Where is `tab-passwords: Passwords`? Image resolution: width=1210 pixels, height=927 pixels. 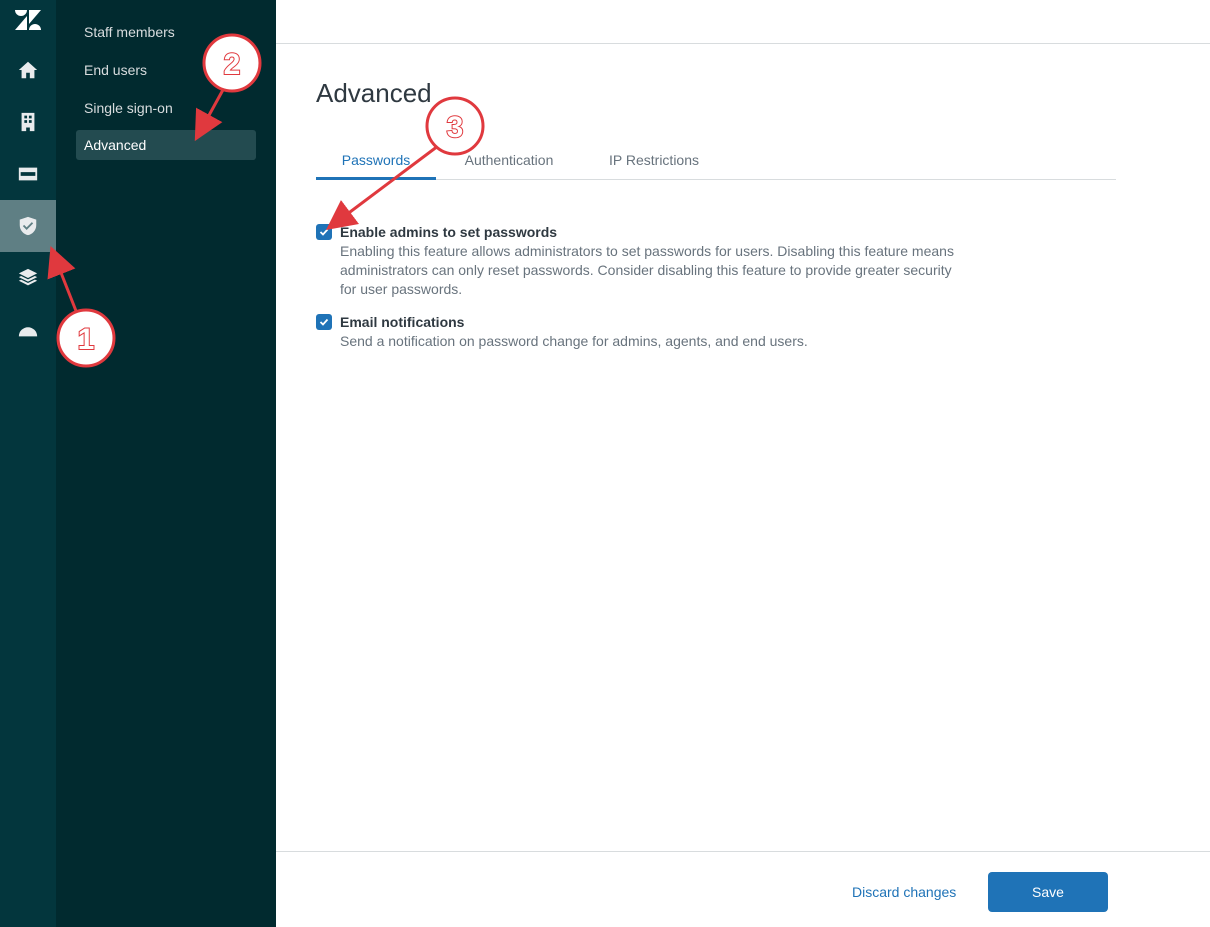
tab-passwords: Passwords is located at coordinates (376, 163).